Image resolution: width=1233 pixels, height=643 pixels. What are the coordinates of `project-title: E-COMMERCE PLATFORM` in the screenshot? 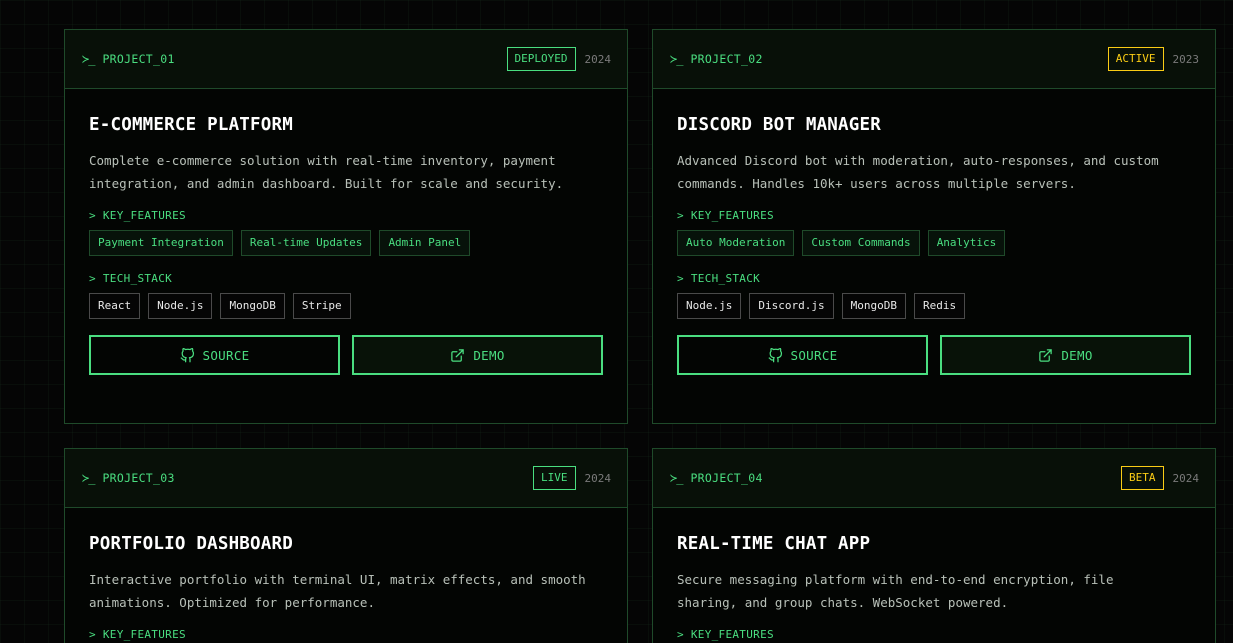 It's located at (191, 125).